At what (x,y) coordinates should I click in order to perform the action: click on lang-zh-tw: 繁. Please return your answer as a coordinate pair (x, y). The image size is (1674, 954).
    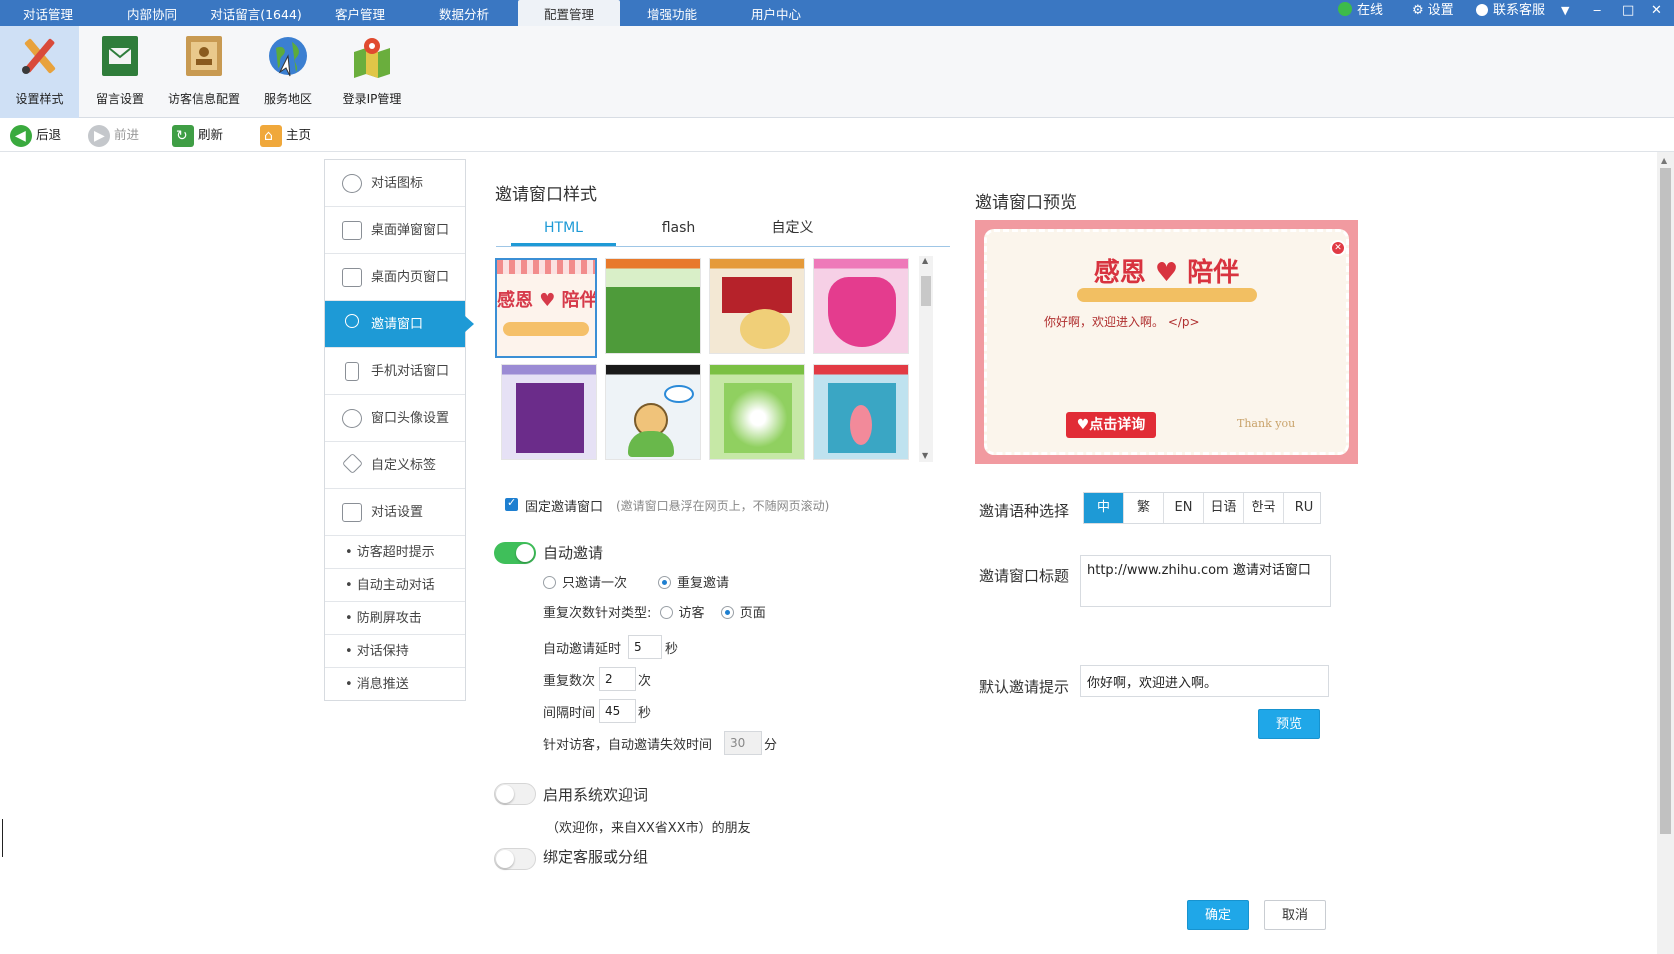
    Looking at the image, I should click on (1144, 508).